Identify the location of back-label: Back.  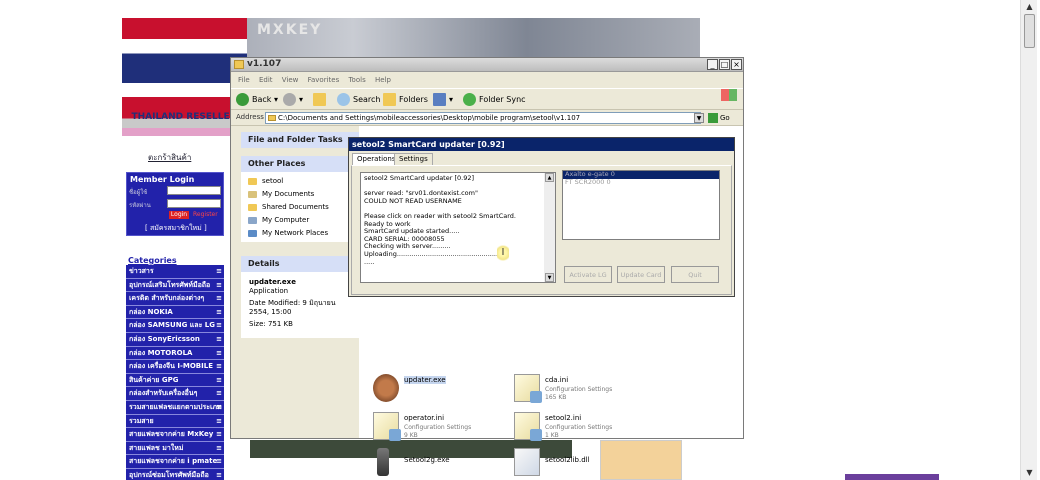
(262, 99).